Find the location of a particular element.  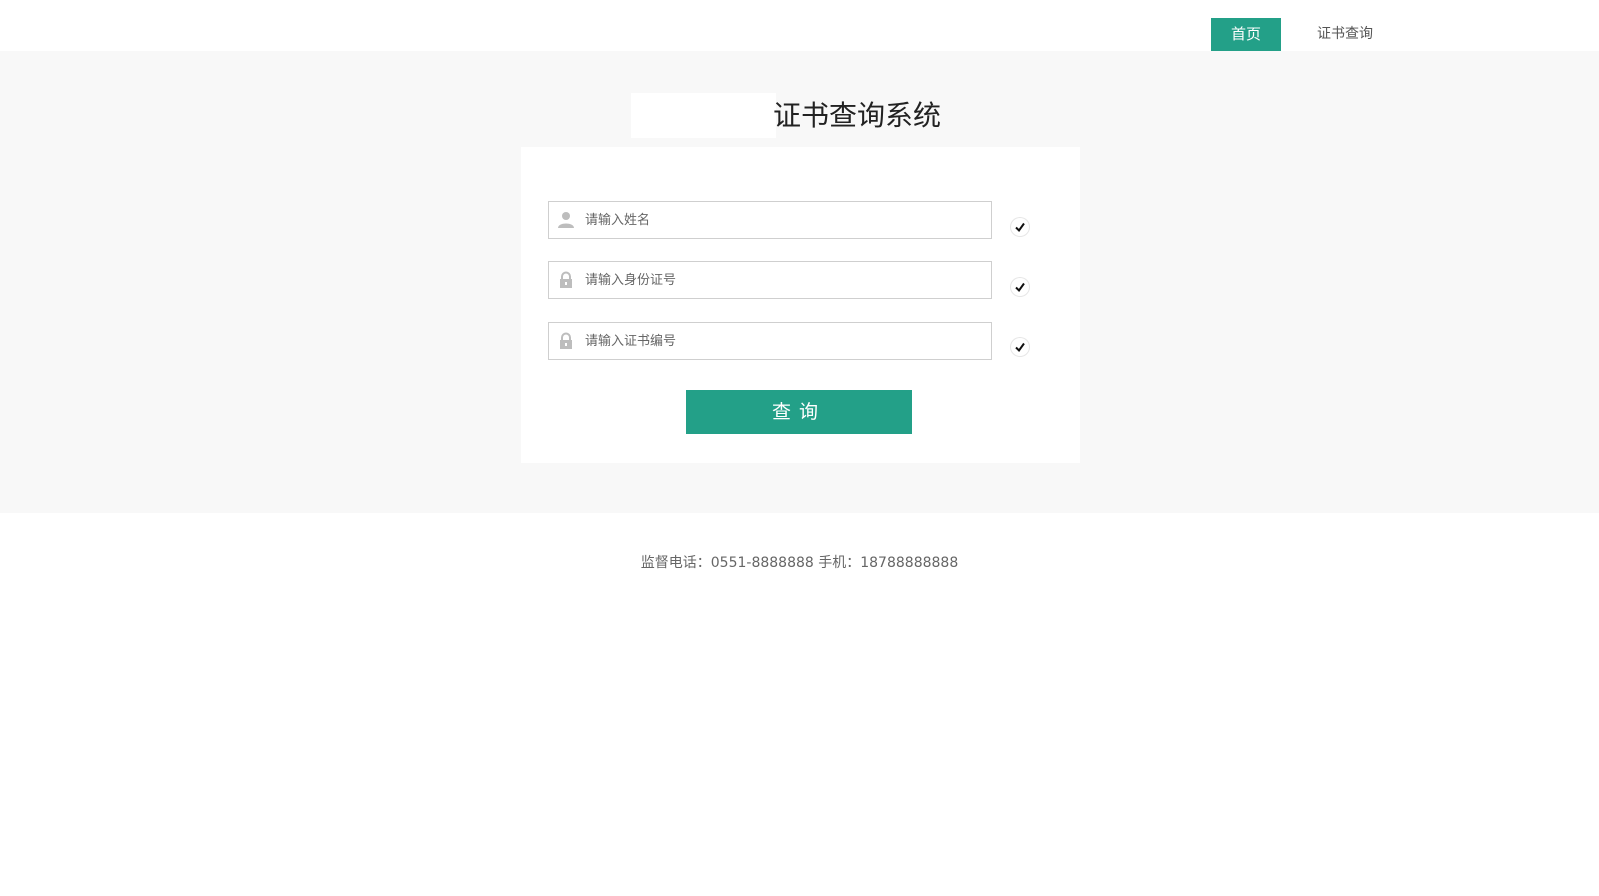

id-number-field is located at coordinates (770, 280).